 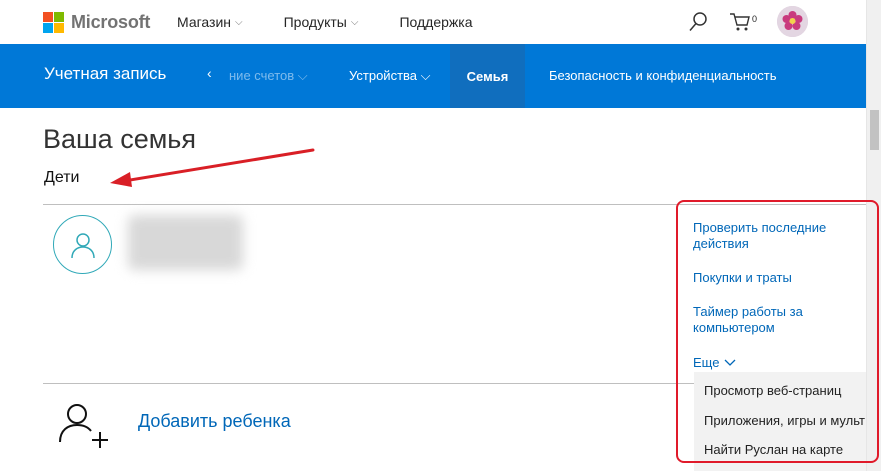 What do you see at coordinates (873, 235) in the screenshot?
I see `scrollbar` at bounding box center [873, 235].